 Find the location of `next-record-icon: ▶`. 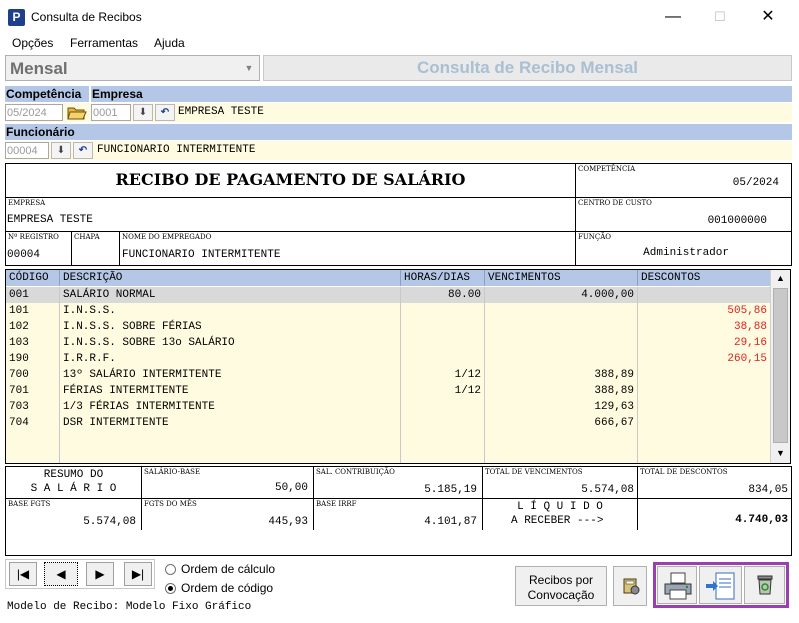

next-record-icon: ▶ is located at coordinates (100, 574).